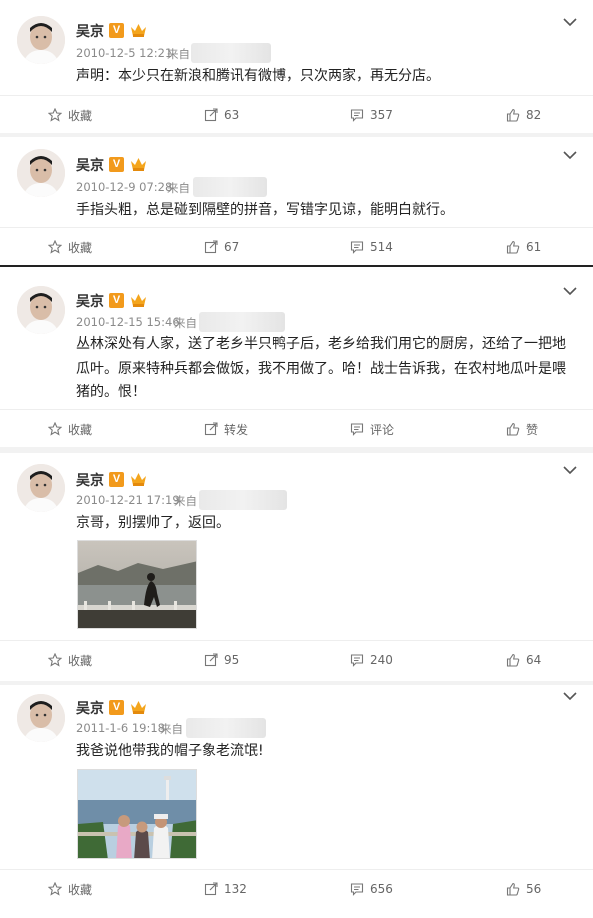  I want to click on comment-button: 656, so click(371, 889).